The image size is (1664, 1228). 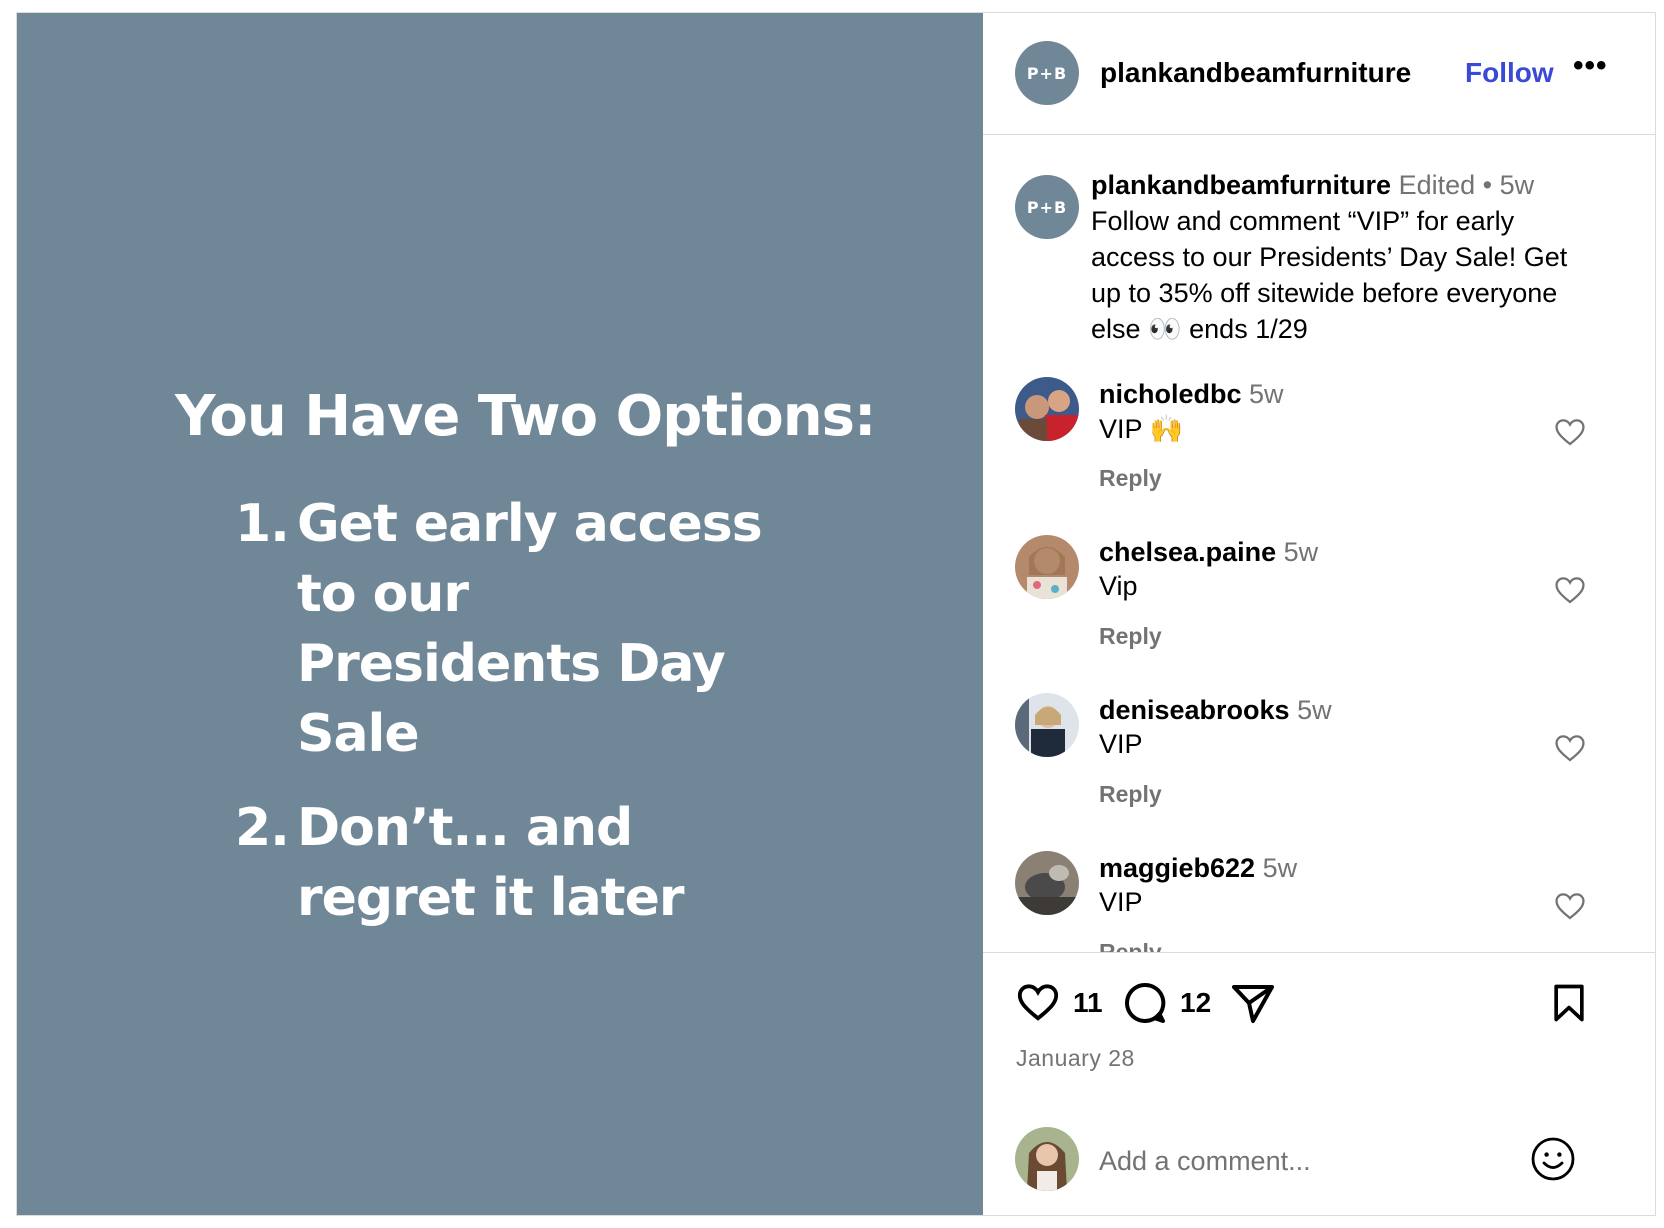 What do you see at coordinates (1177, 868) in the screenshot?
I see `commenter-username: maggieb622` at bounding box center [1177, 868].